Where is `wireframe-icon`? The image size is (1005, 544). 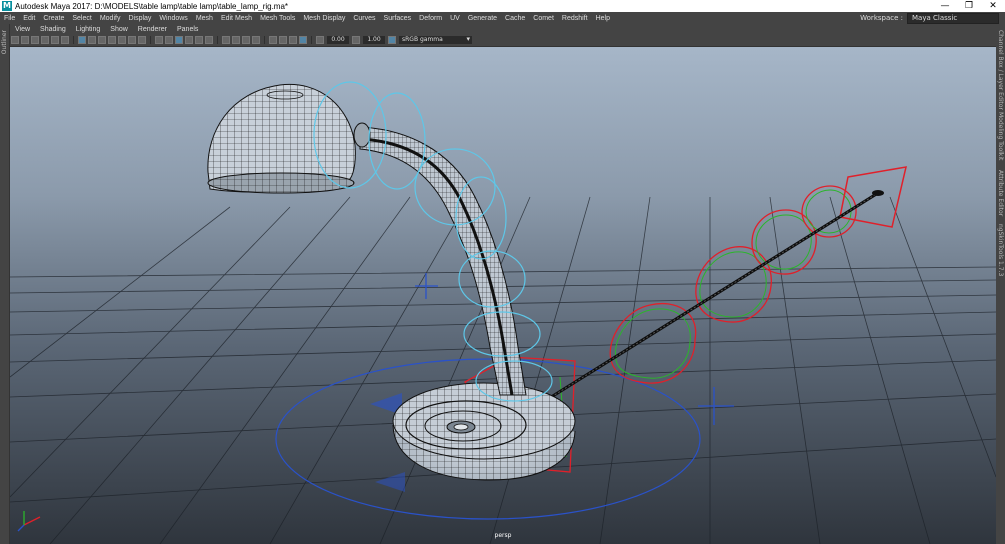
wireframe-icon is located at coordinates (159, 40).